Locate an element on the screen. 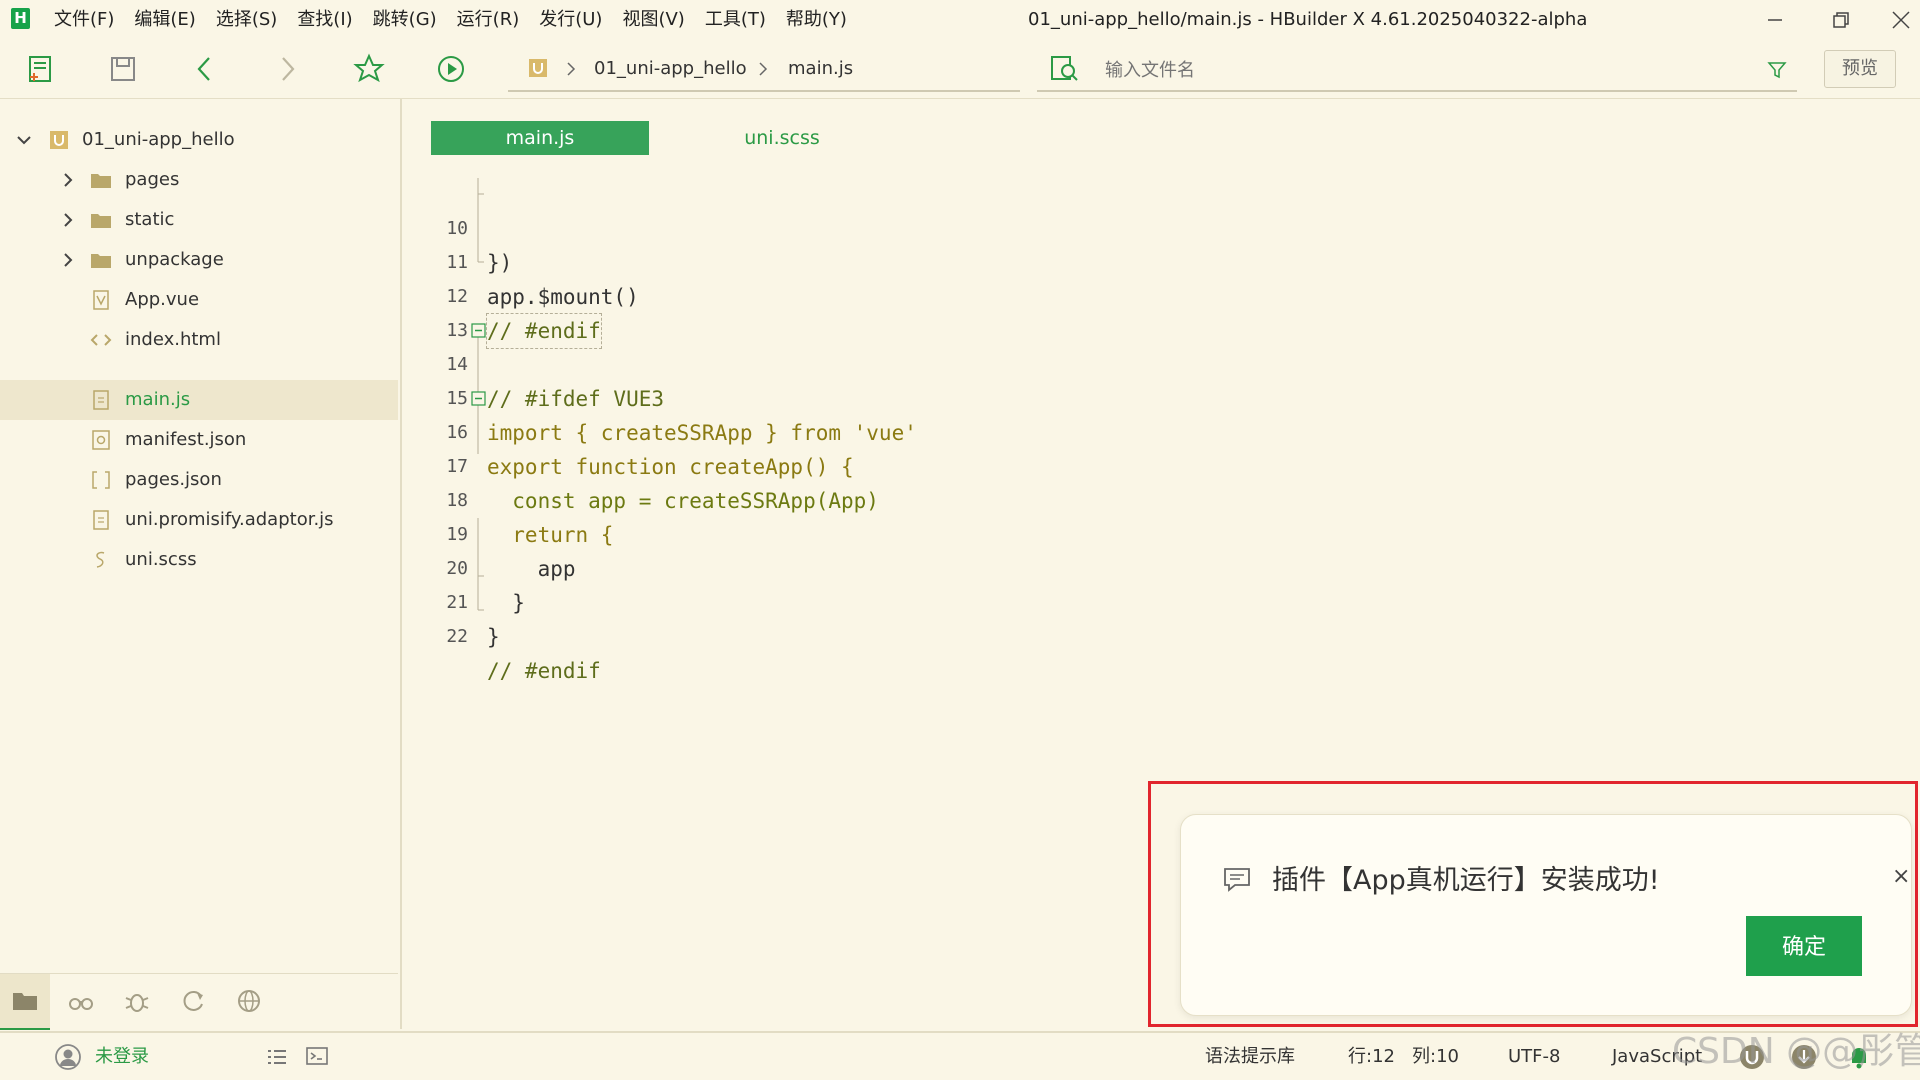  toolbar: 01_uni-app_hello main.js 预览 is located at coordinates (960, 69).